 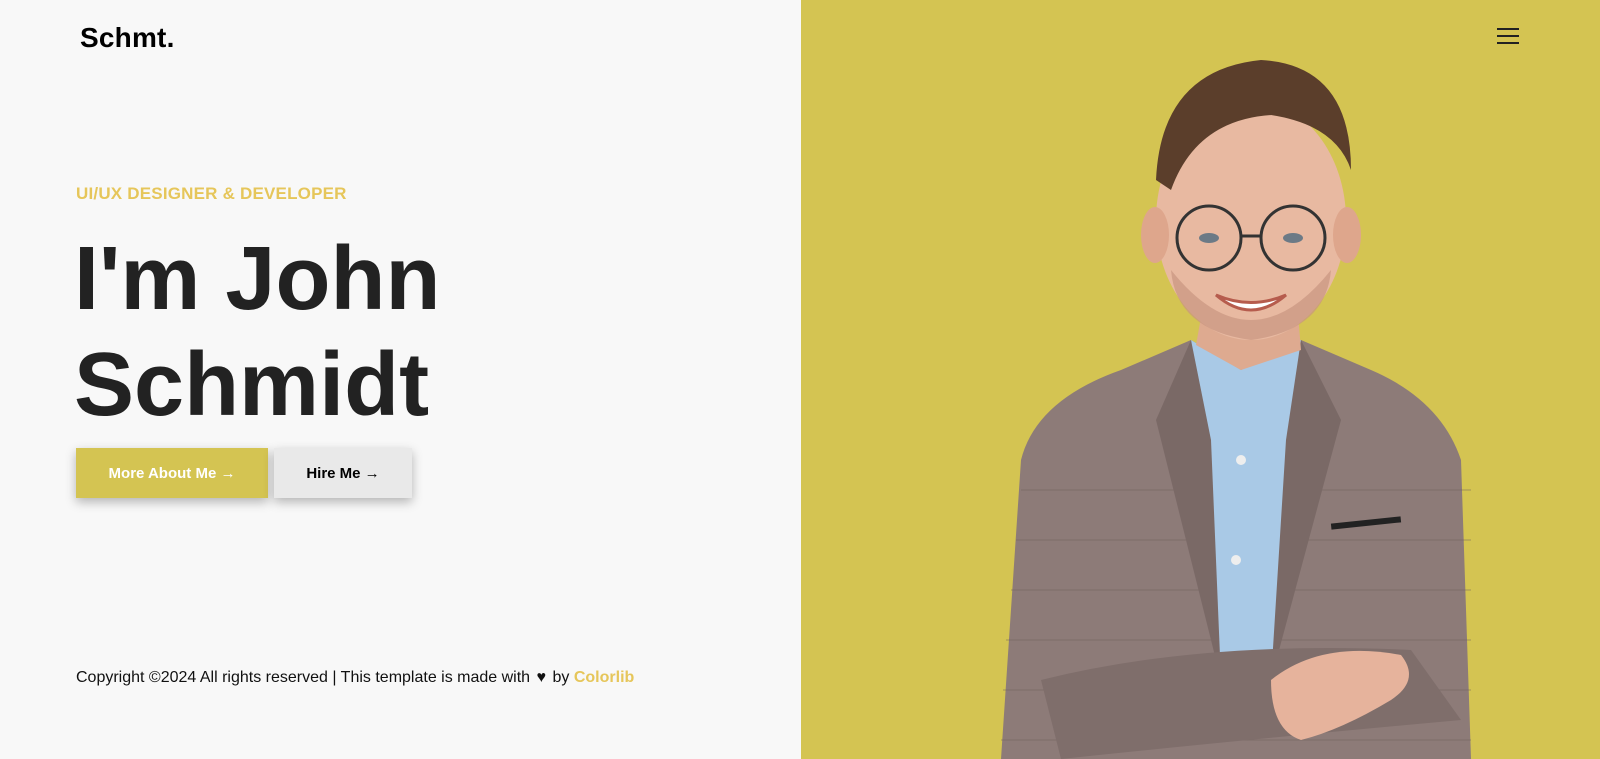 What do you see at coordinates (343, 473) in the screenshot?
I see `hire-me-button: Hire Me →` at bounding box center [343, 473].